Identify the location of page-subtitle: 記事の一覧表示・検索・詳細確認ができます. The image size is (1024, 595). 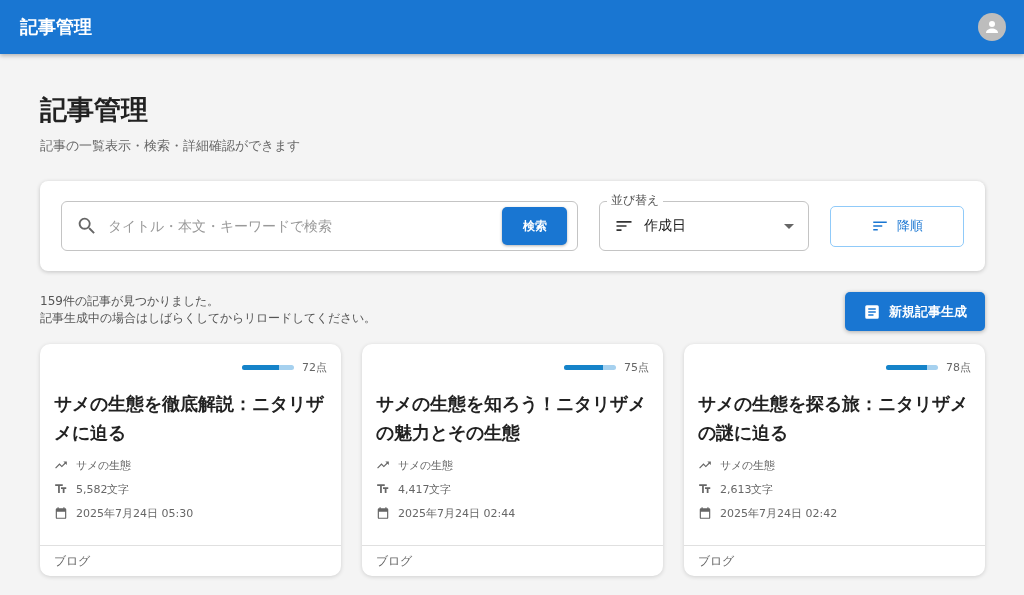
(170, 146).